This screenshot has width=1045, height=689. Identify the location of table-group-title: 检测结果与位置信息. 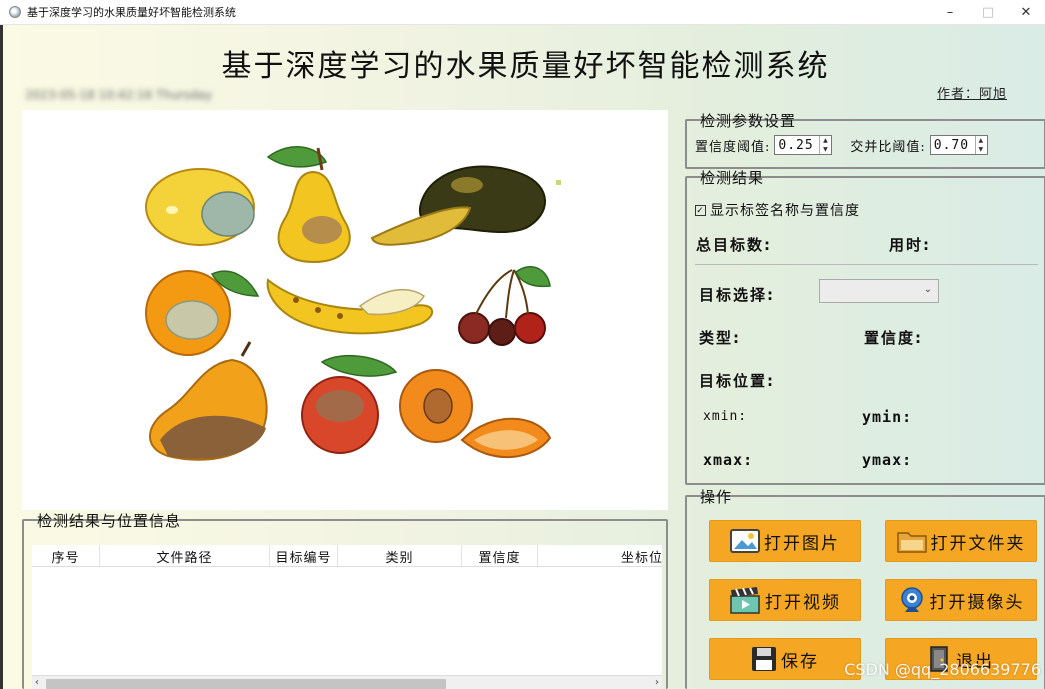
(109, 521).